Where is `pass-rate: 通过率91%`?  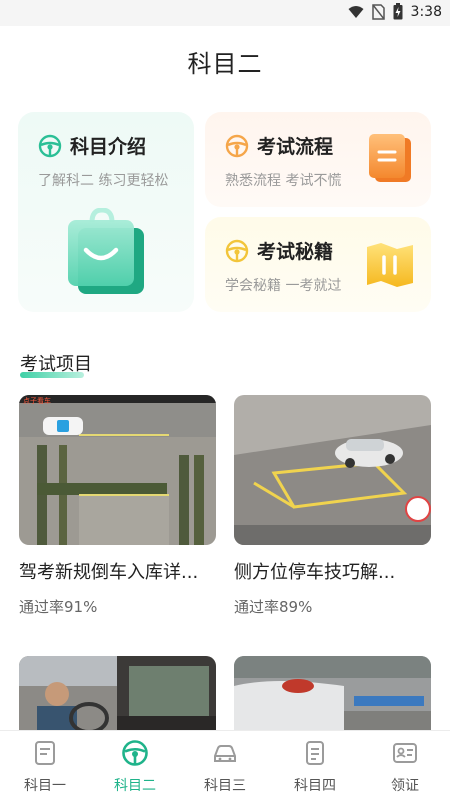
pass-rate: 通过率91% is located at coordinates (58, 607).